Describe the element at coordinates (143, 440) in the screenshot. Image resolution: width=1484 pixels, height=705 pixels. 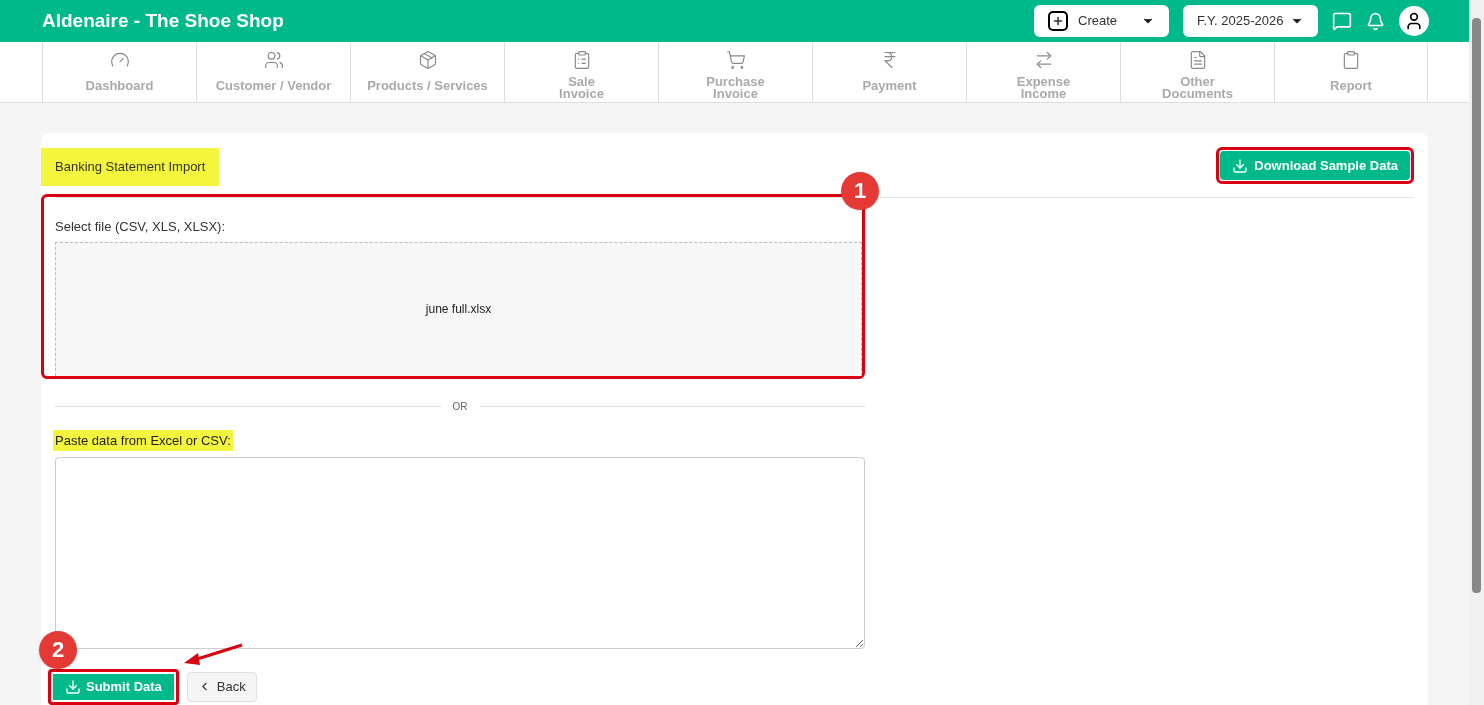
I see `field-label: Paste data from Excel or CSV:` at that location.